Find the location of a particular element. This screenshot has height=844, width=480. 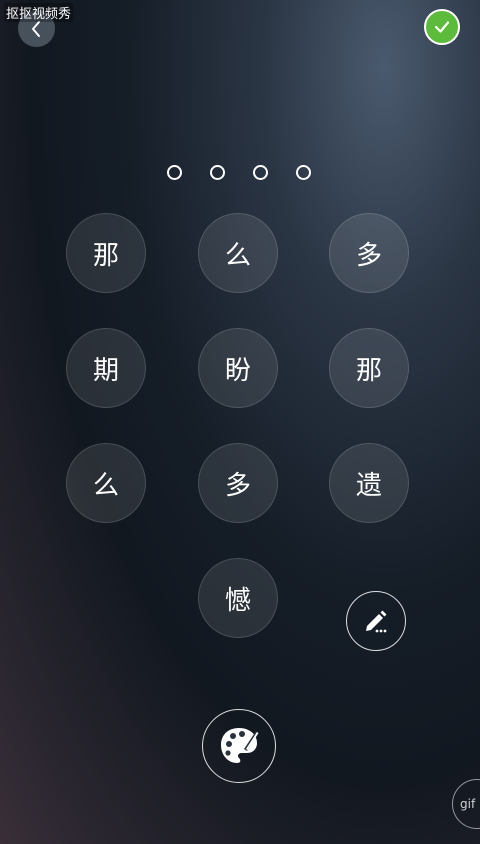

key-1: 那 is located at coordinates (106, 253).